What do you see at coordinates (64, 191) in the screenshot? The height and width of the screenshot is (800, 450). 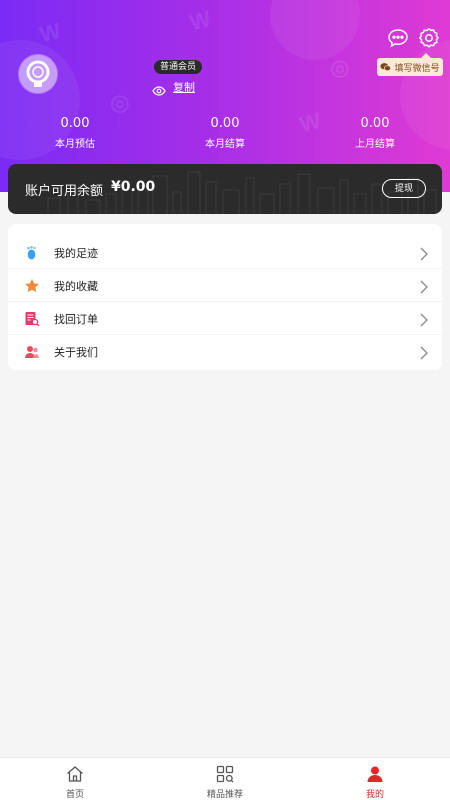 I see `balance-label: 账户可用余额` at bounding box center [64, 191].